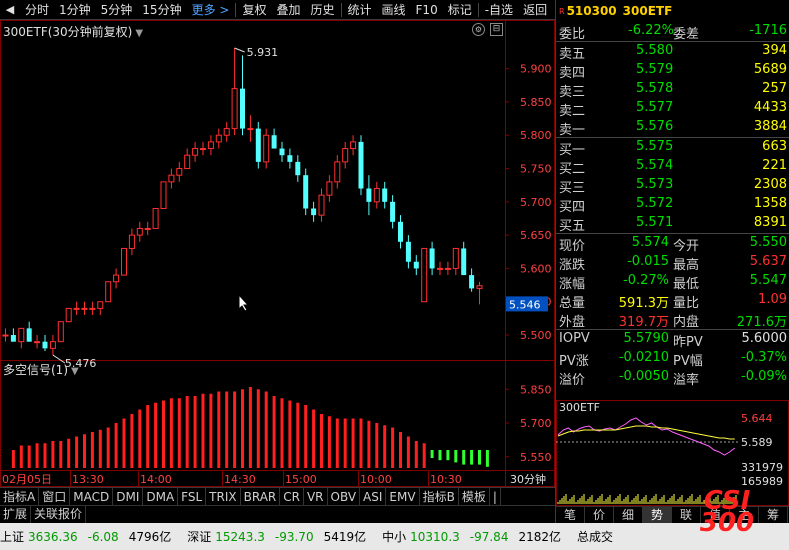  What do you see at coordinates (316, 496) in the screenshot?
I see `indicator-tab: VR` at bounding box center [316, 496].